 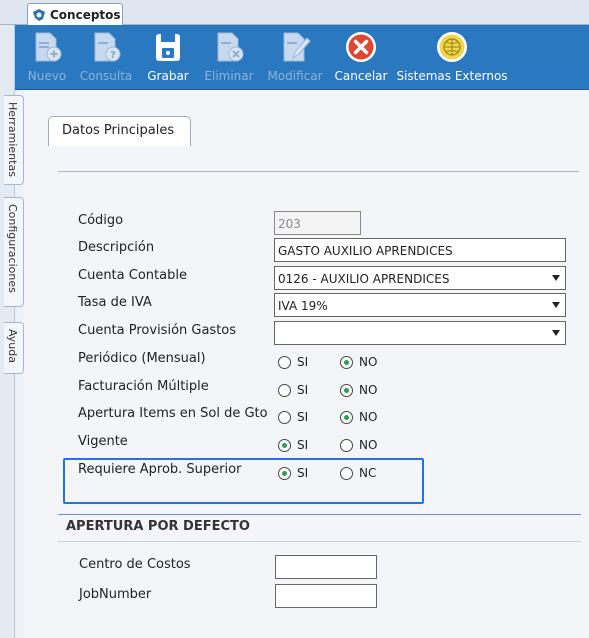 I want to click on facturacion-multiple-label: Facturación Múltiple, so click(x=143, y=386).